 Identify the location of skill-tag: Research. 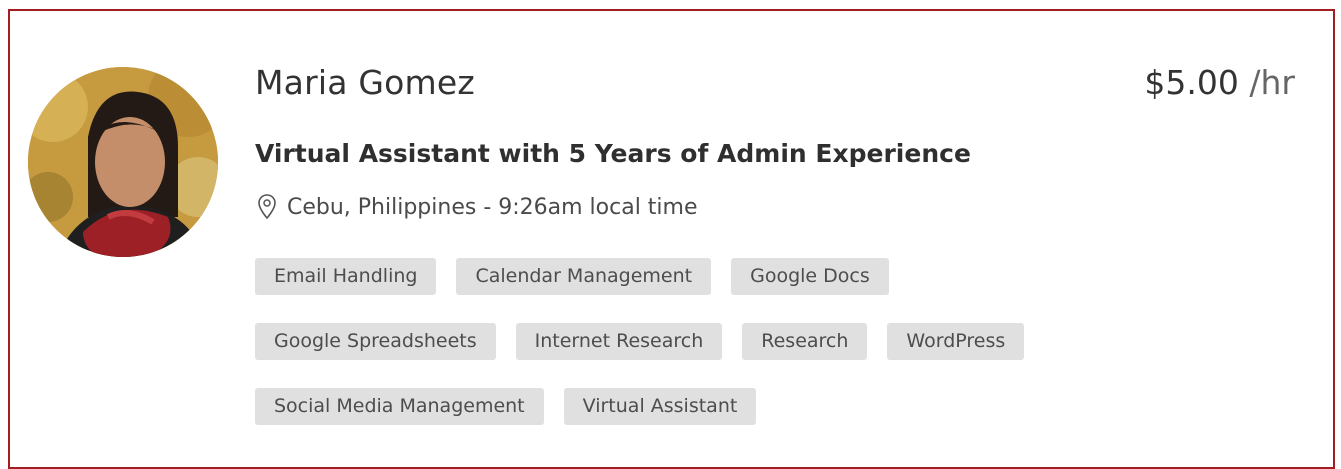
(805, 341).